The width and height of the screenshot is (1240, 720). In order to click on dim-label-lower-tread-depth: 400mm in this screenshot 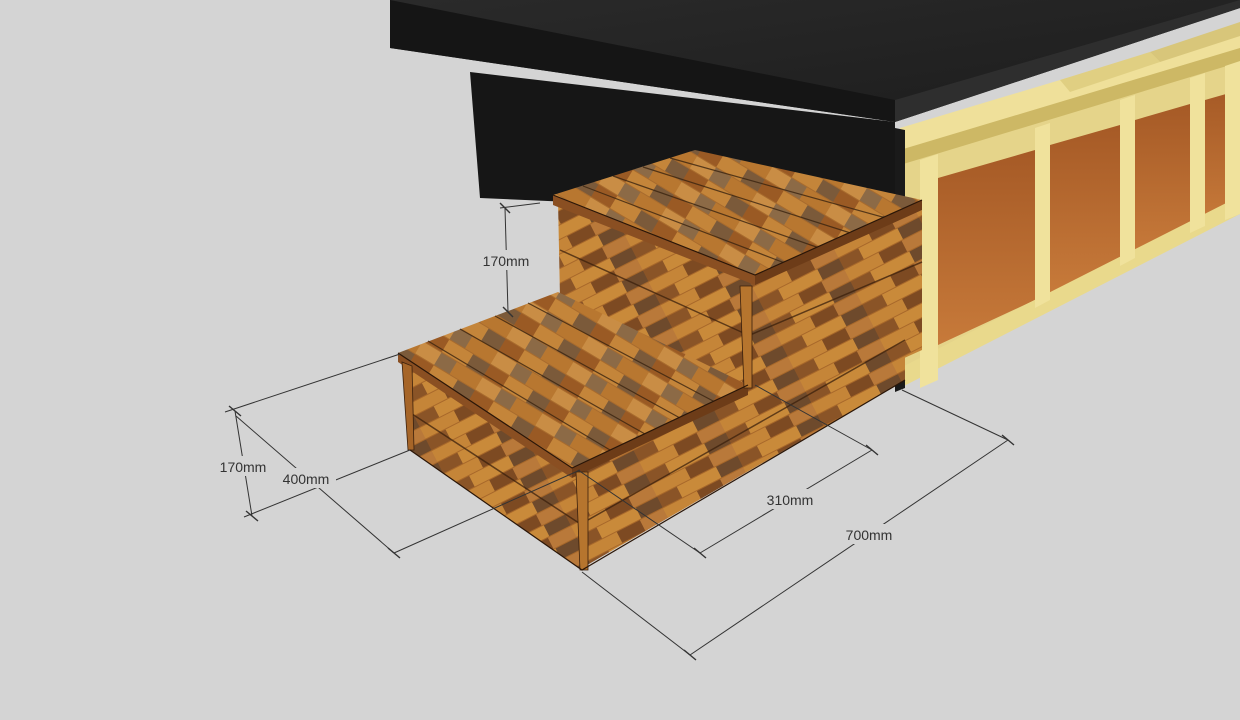, I will do `click(306, 479)`.